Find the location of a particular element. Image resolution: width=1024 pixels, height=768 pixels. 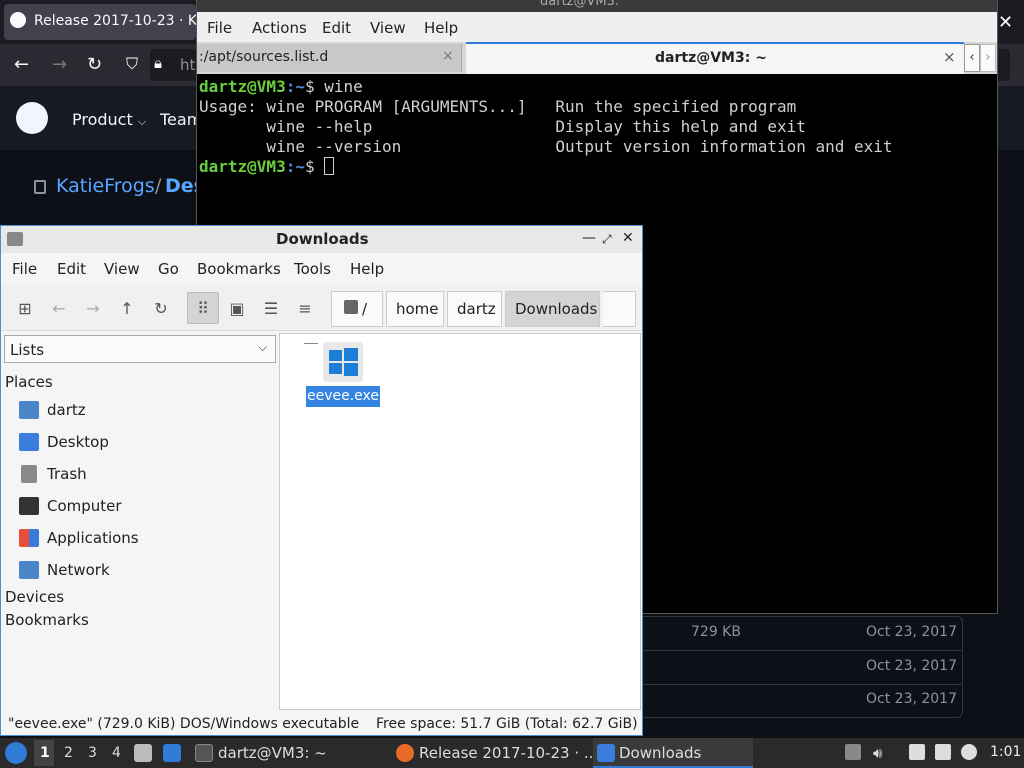

window-title: Downloads is located at coordinates (322, 239).